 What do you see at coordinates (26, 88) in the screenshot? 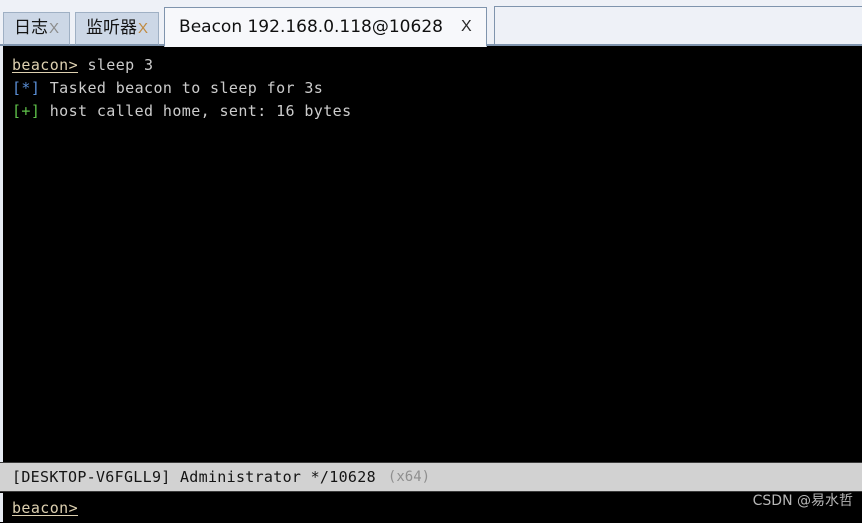
I see `terminal-marker-info: [*]` at bounding box center [26, 88].